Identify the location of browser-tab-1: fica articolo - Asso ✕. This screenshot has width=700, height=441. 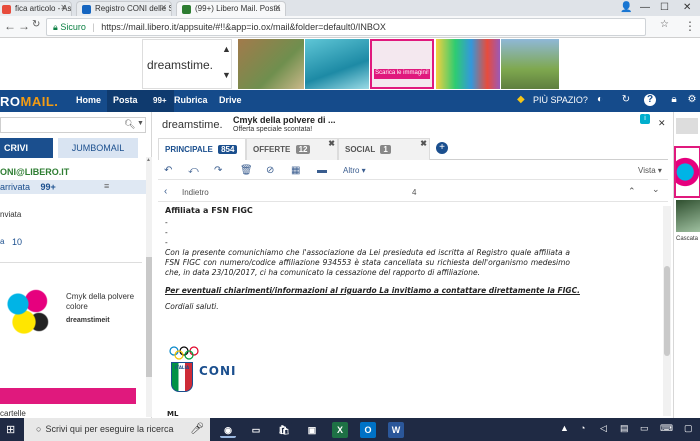
(36, 8).